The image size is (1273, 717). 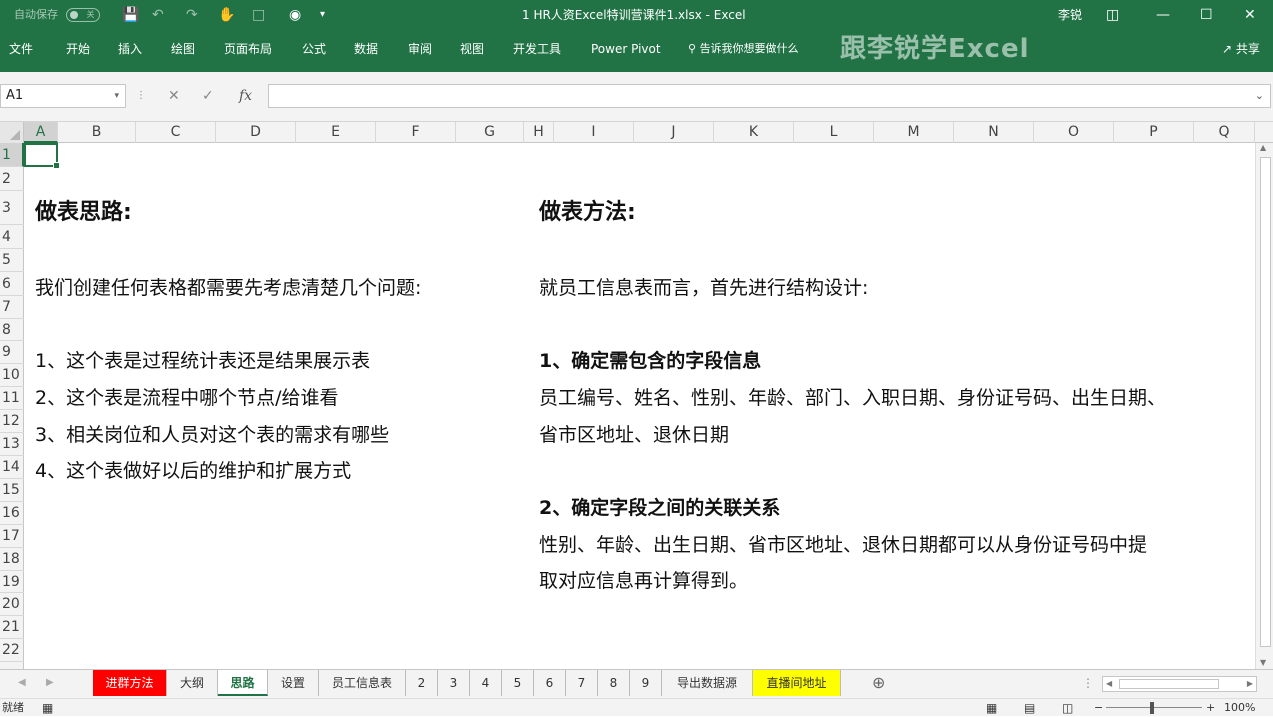 I want to click on sheet-tab: 思路, so click(x=243, y=683).